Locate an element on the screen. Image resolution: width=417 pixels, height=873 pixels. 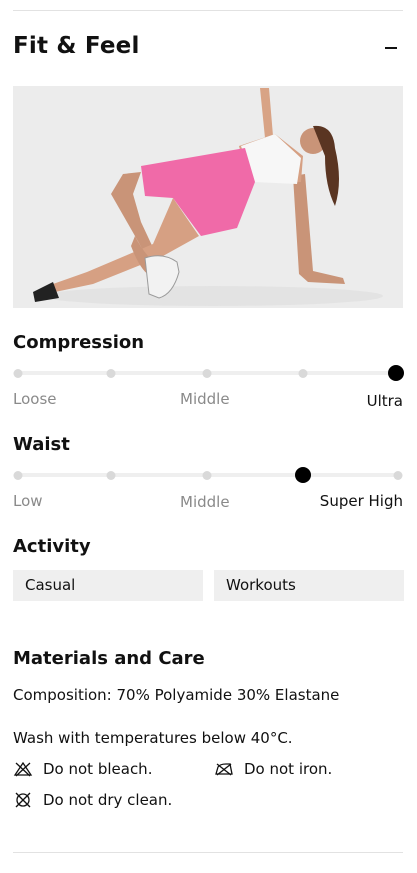
composition-text: Composition: 70% Polyamide 30% Elastane is located at coordinates (176, 695).